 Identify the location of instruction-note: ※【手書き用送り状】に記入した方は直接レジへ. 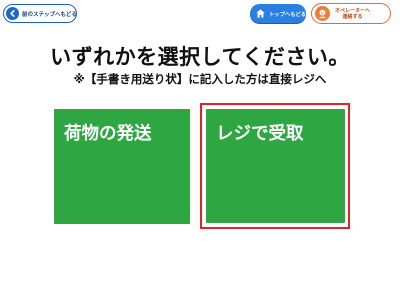
(200, 79).